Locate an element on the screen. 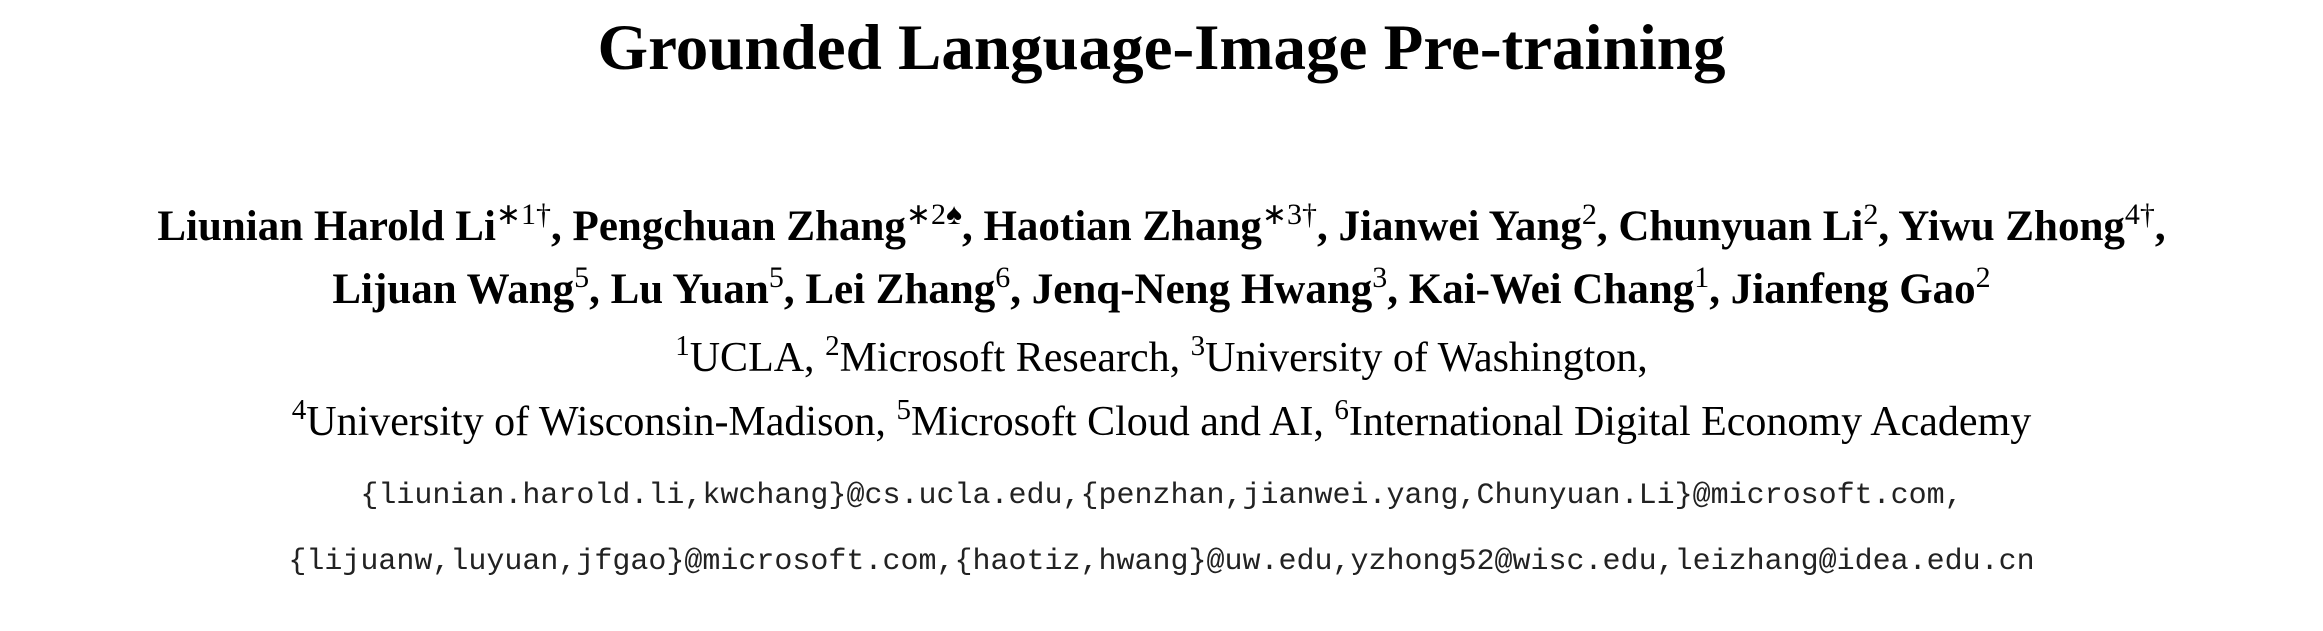 This screenshot has width=2323, height=631. affiliation-superscript: 6 is located at coordinates (1341, 410).